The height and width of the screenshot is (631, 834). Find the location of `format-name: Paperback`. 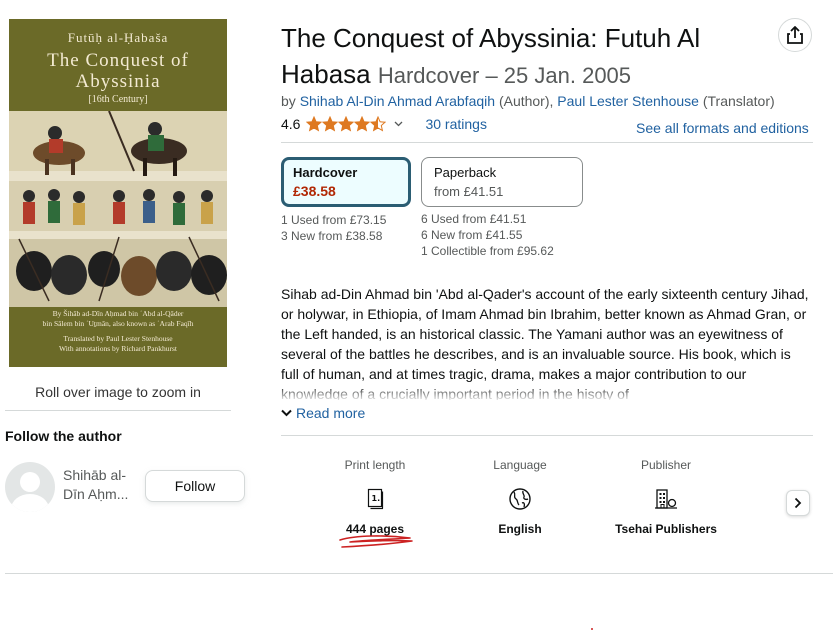

format-name: Paperback is located at coordinates (465, 172).